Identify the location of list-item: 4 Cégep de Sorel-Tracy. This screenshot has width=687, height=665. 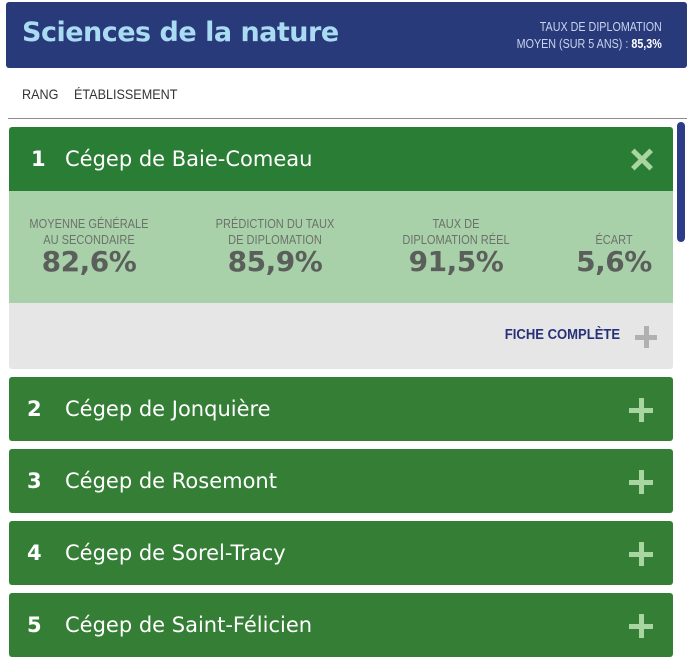
(341, 553).